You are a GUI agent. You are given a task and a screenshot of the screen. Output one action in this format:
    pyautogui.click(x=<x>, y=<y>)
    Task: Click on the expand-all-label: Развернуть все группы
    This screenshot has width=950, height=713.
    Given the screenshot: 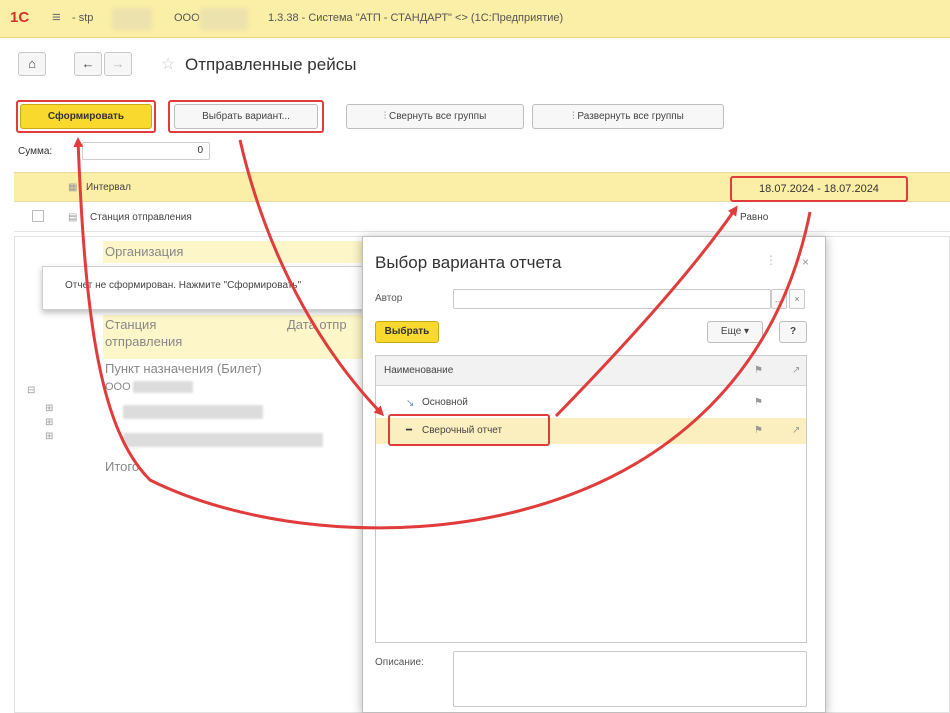 What is the action you would take?
    pyautogui.click(x=630, y=116)
    